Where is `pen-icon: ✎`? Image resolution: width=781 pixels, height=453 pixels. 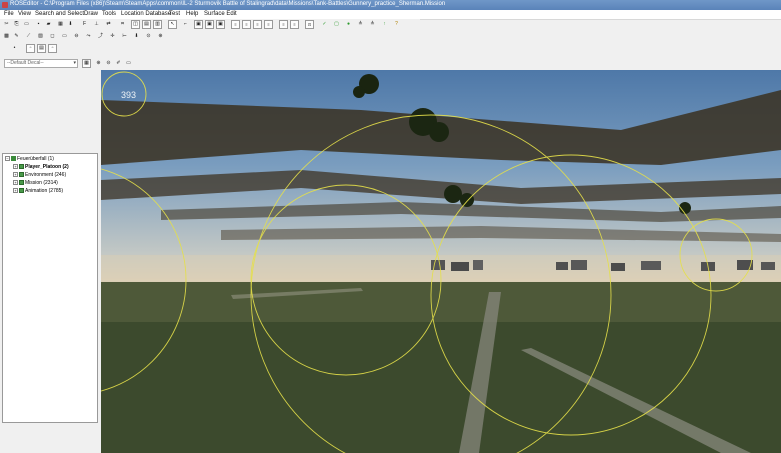 pen-icon: ✎ is located at coordinates (16, 36).